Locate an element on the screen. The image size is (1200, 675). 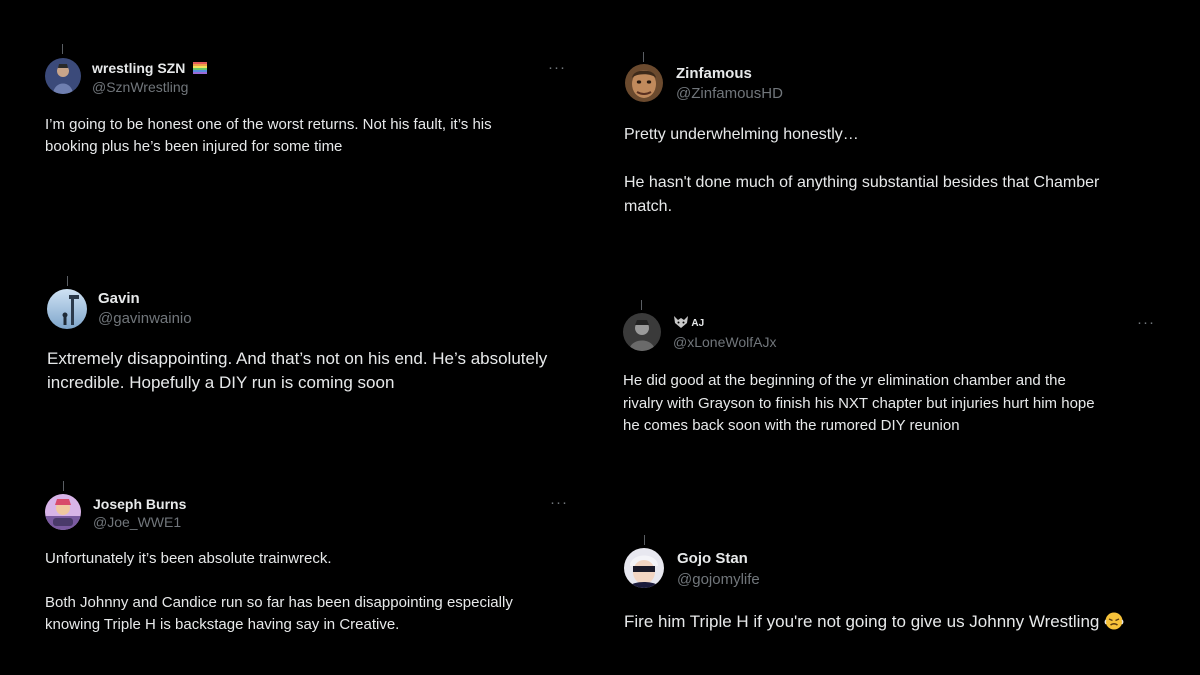
gray-avatar-icon is located at coordinates (642, 332).